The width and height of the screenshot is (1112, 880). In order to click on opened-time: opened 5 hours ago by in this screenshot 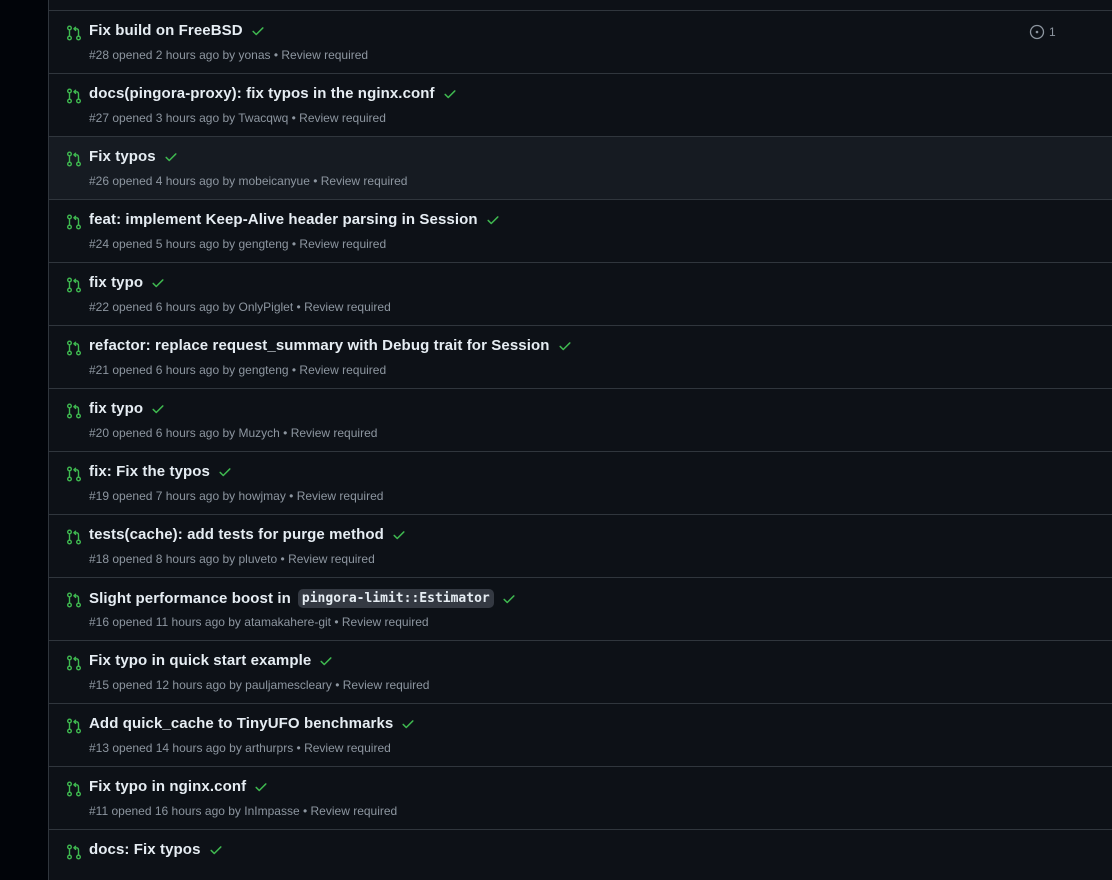, I will do `click(174, 244)`.